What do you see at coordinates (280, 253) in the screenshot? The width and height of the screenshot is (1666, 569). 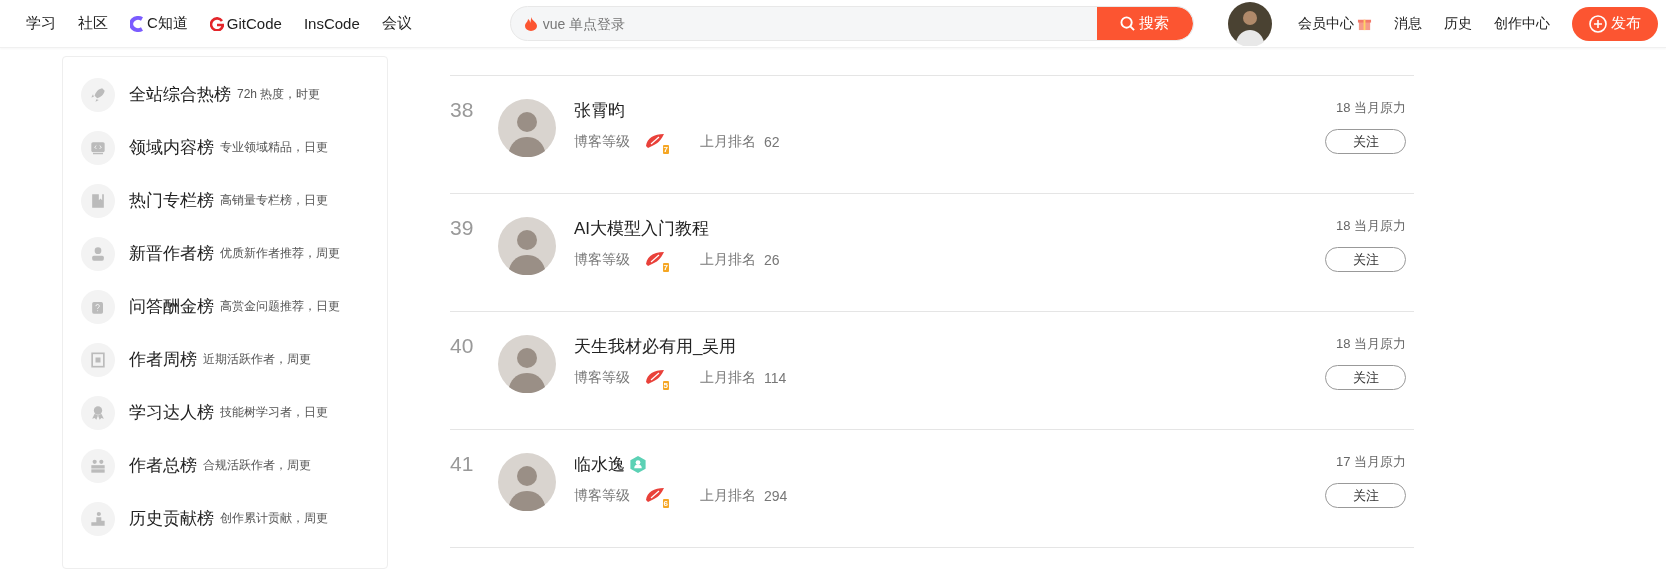 I see `ranking-description: 优质新作者推荐，周更` at bounding box center [280, 253].